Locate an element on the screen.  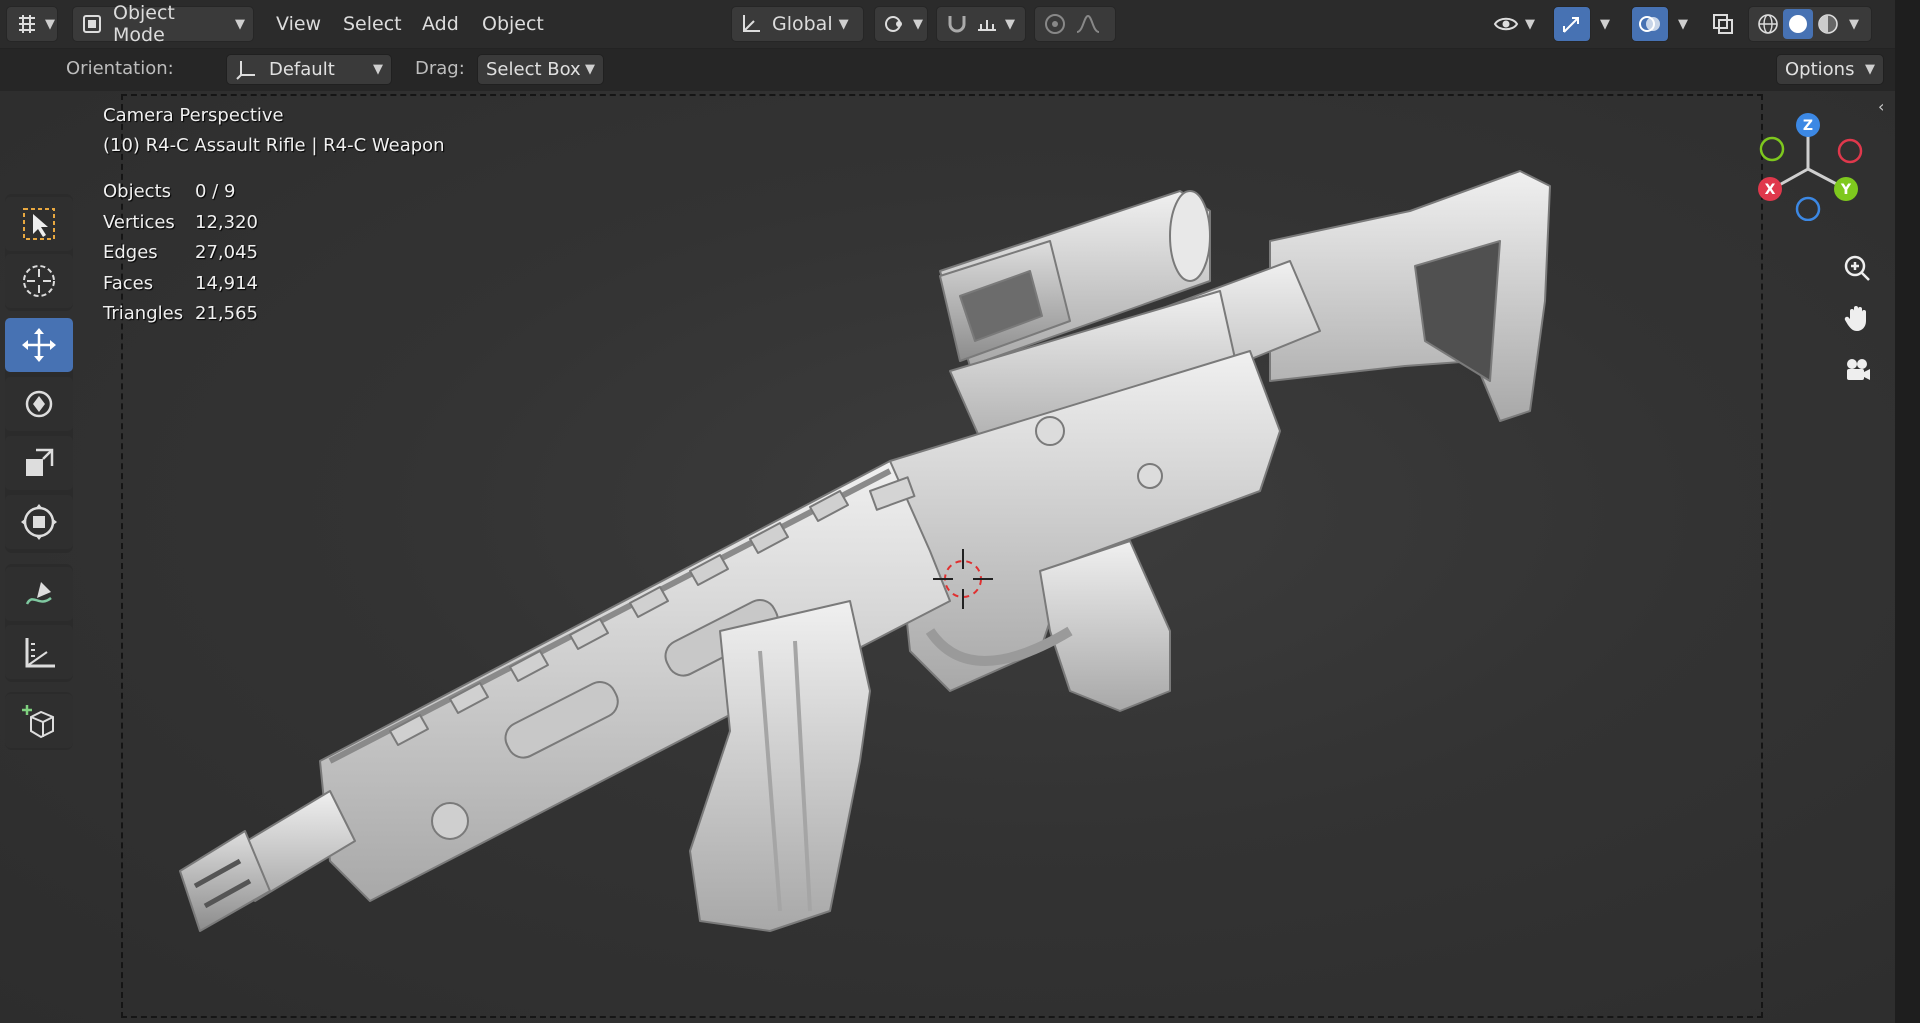
stat-row: Edges 27,045 is located at coordinates (180, 257).